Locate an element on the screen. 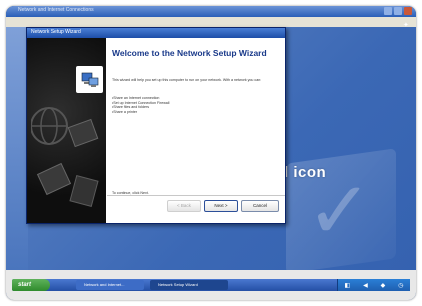 The width and height of the screenshot is (422, 306). windows-flag-icon: ✦ is located at coordinates (406, 25).